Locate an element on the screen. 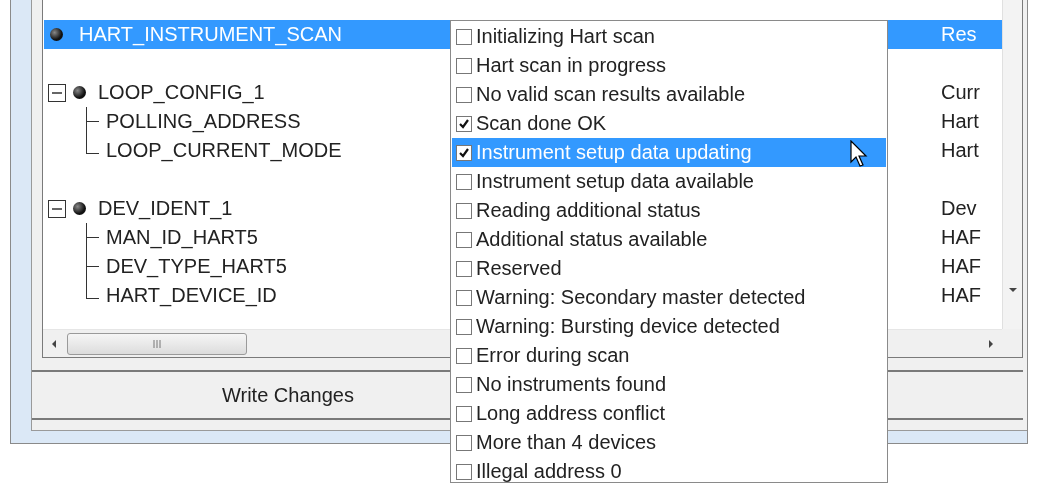  item-label: Initializing Hart scan is located at coordinates (565, 36).